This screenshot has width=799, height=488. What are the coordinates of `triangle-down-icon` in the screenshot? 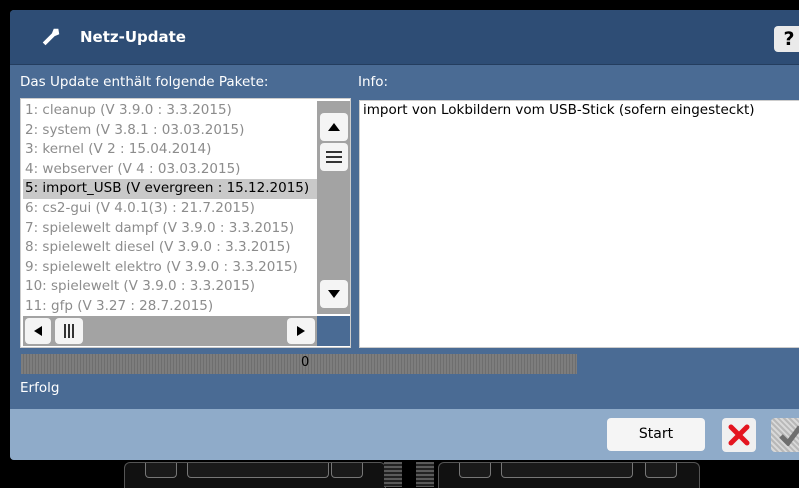 It's located at (334, 294).